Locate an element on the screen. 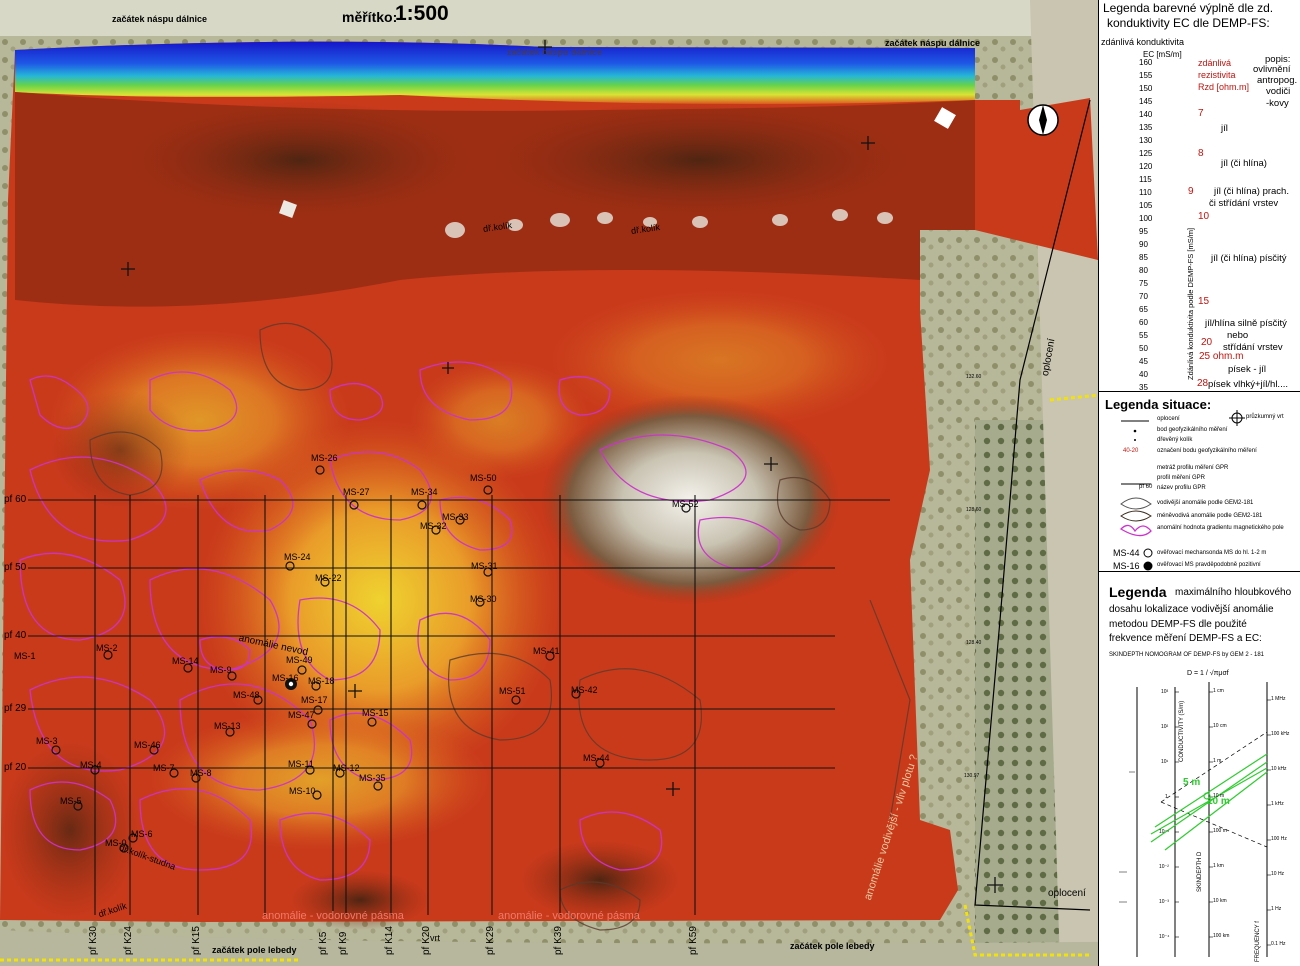 Image resolution: width=1300 pixels, height=966 pixels. descr-item: jíl/hlína silně písčitý is located at coordinates (1246, 323).